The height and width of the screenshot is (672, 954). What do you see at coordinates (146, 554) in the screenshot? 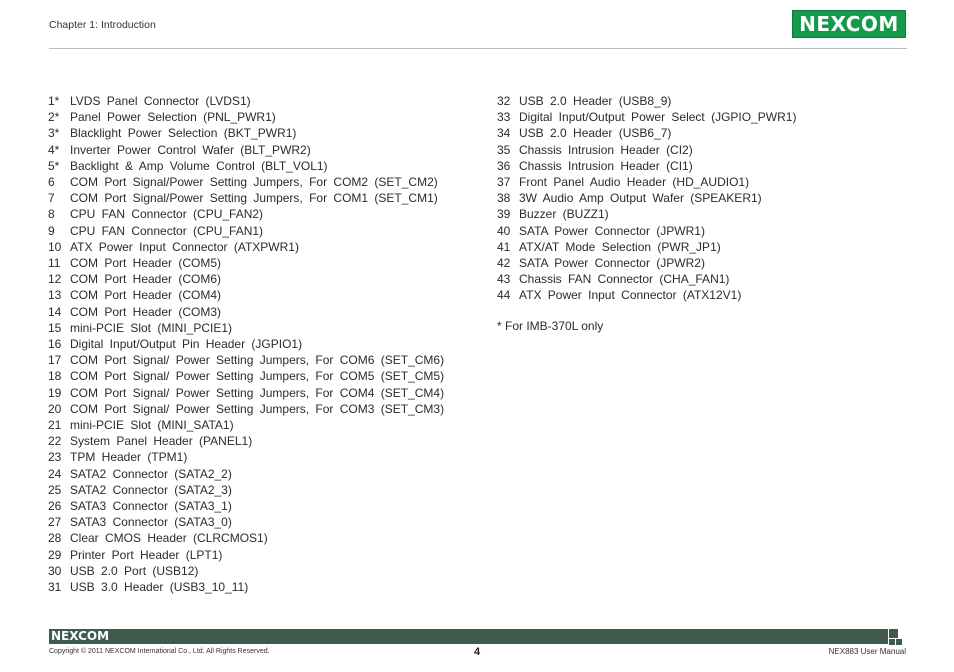
I see `item-label: Printer Port Header (LPT1)` at bounding box center [146, 554].